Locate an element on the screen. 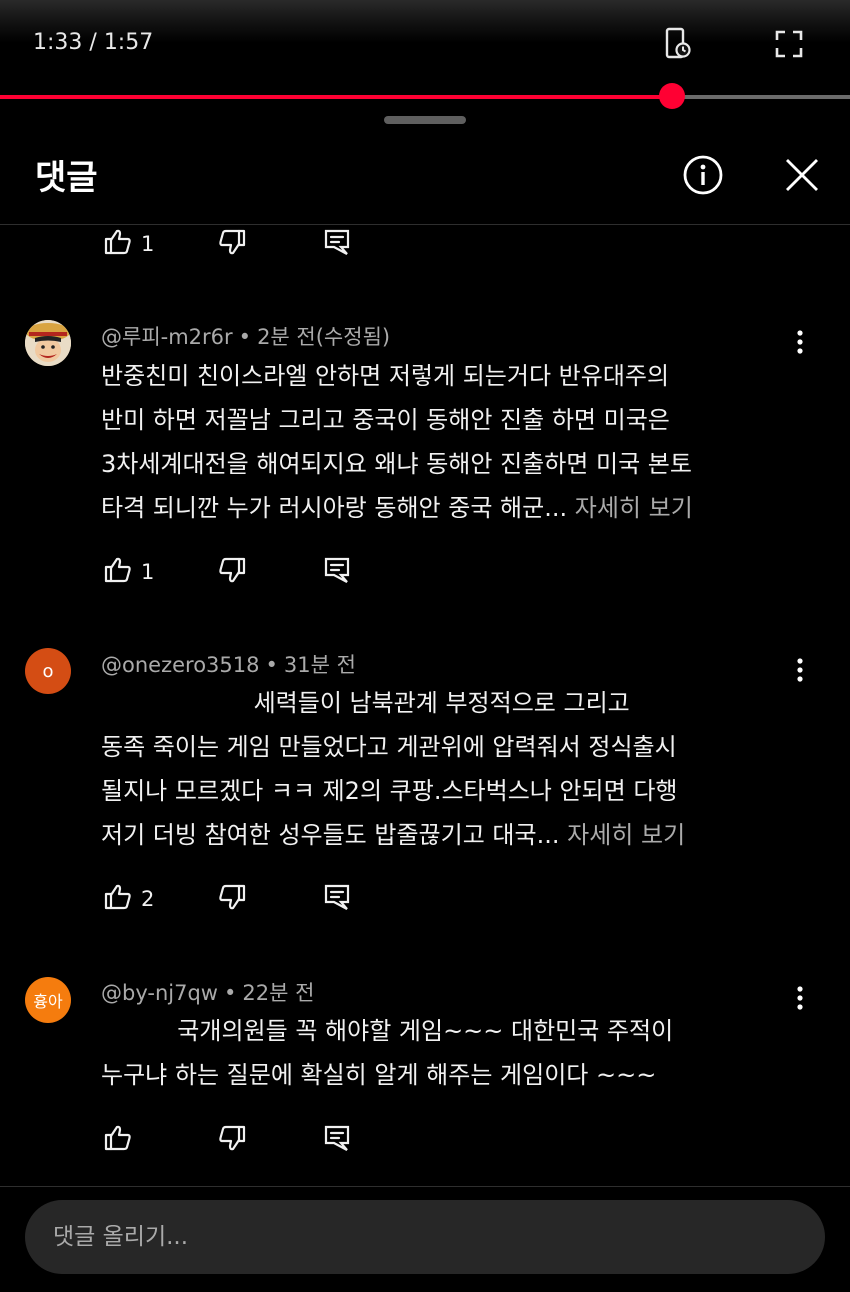  comment-meta: @루피-m2r6r • 2분 전(수정됨) is located at coordinates (246, 337).